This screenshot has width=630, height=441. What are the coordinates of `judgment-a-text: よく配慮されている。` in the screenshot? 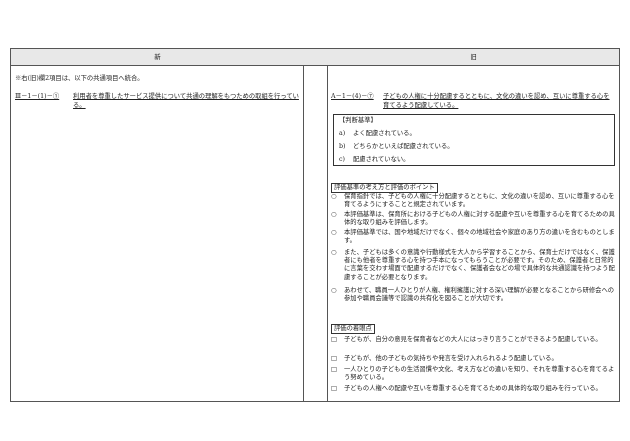 It's located at (384, 133).